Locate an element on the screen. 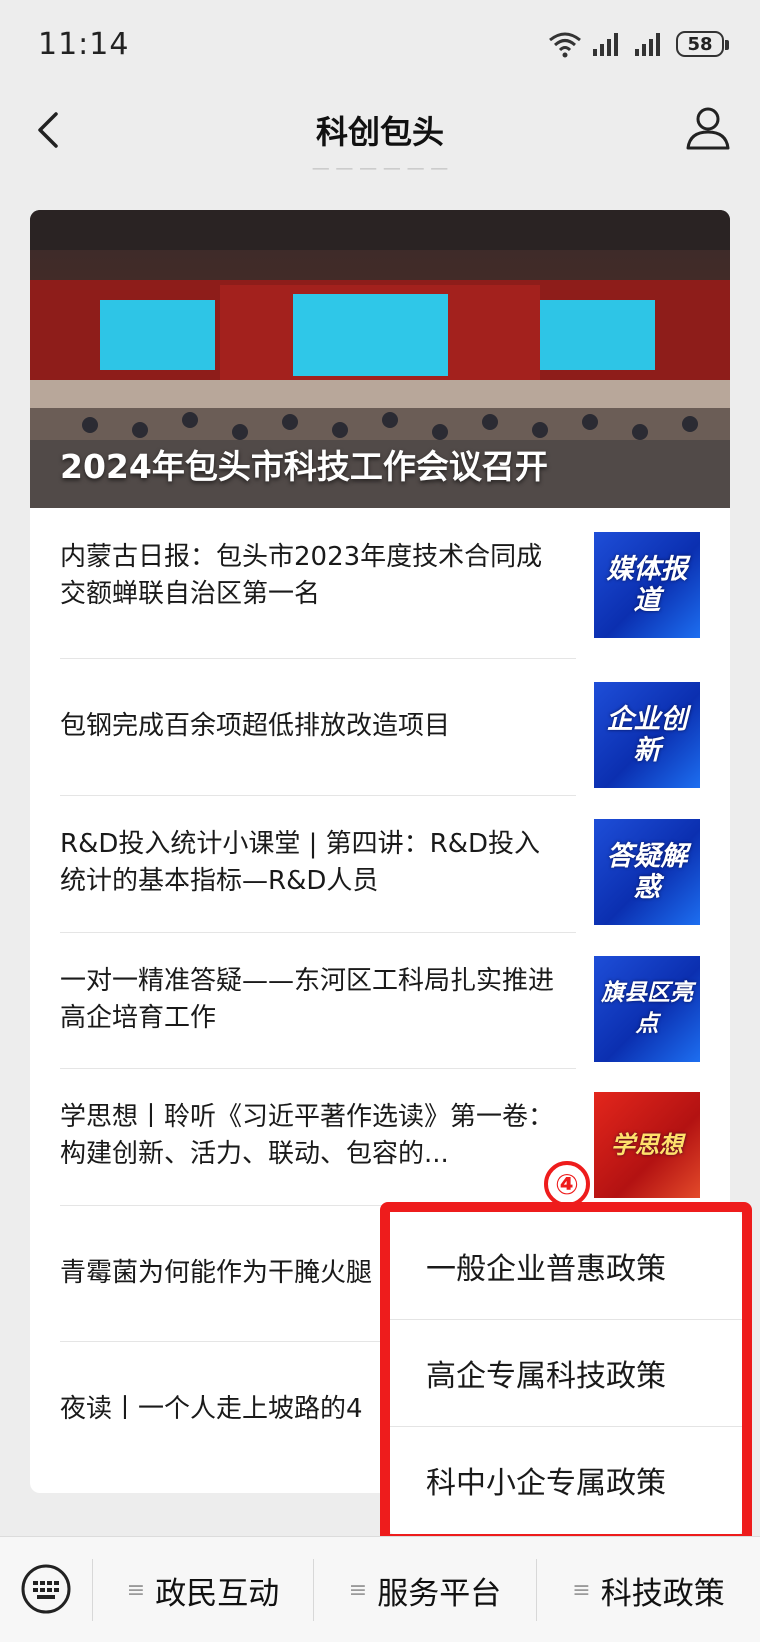 The image size is (760, 1642). list-item: 包钢完成百余项超低排放改造项目 企业创新 is located at coordinates (380, 726).